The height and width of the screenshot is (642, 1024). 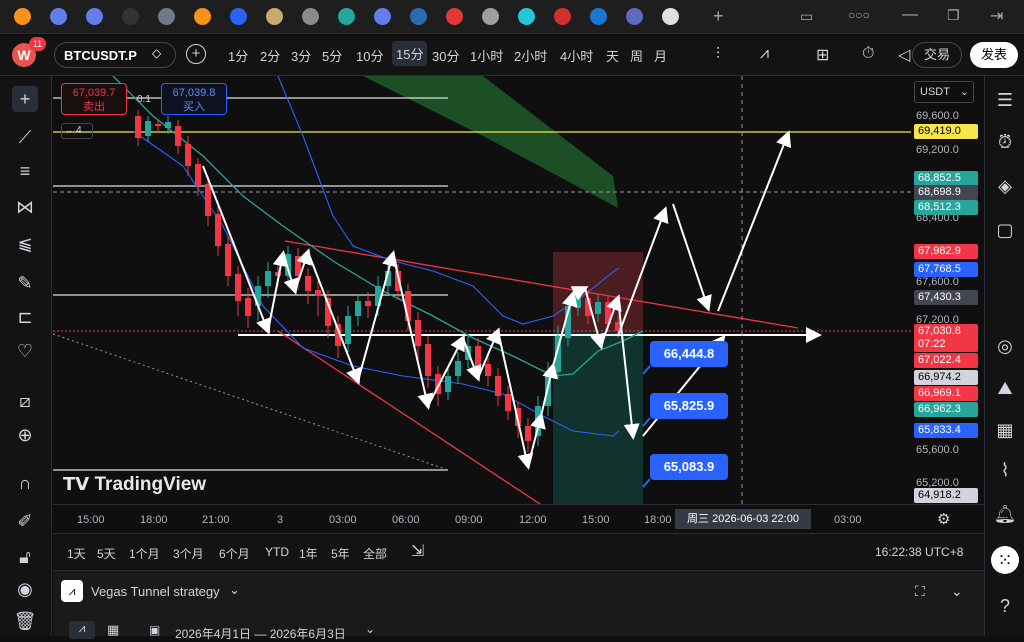 What do you see at coordinates (25, 137) in the screenshot?
I see `trend-line-icon: ⟋` at bounding box center [25, 137].